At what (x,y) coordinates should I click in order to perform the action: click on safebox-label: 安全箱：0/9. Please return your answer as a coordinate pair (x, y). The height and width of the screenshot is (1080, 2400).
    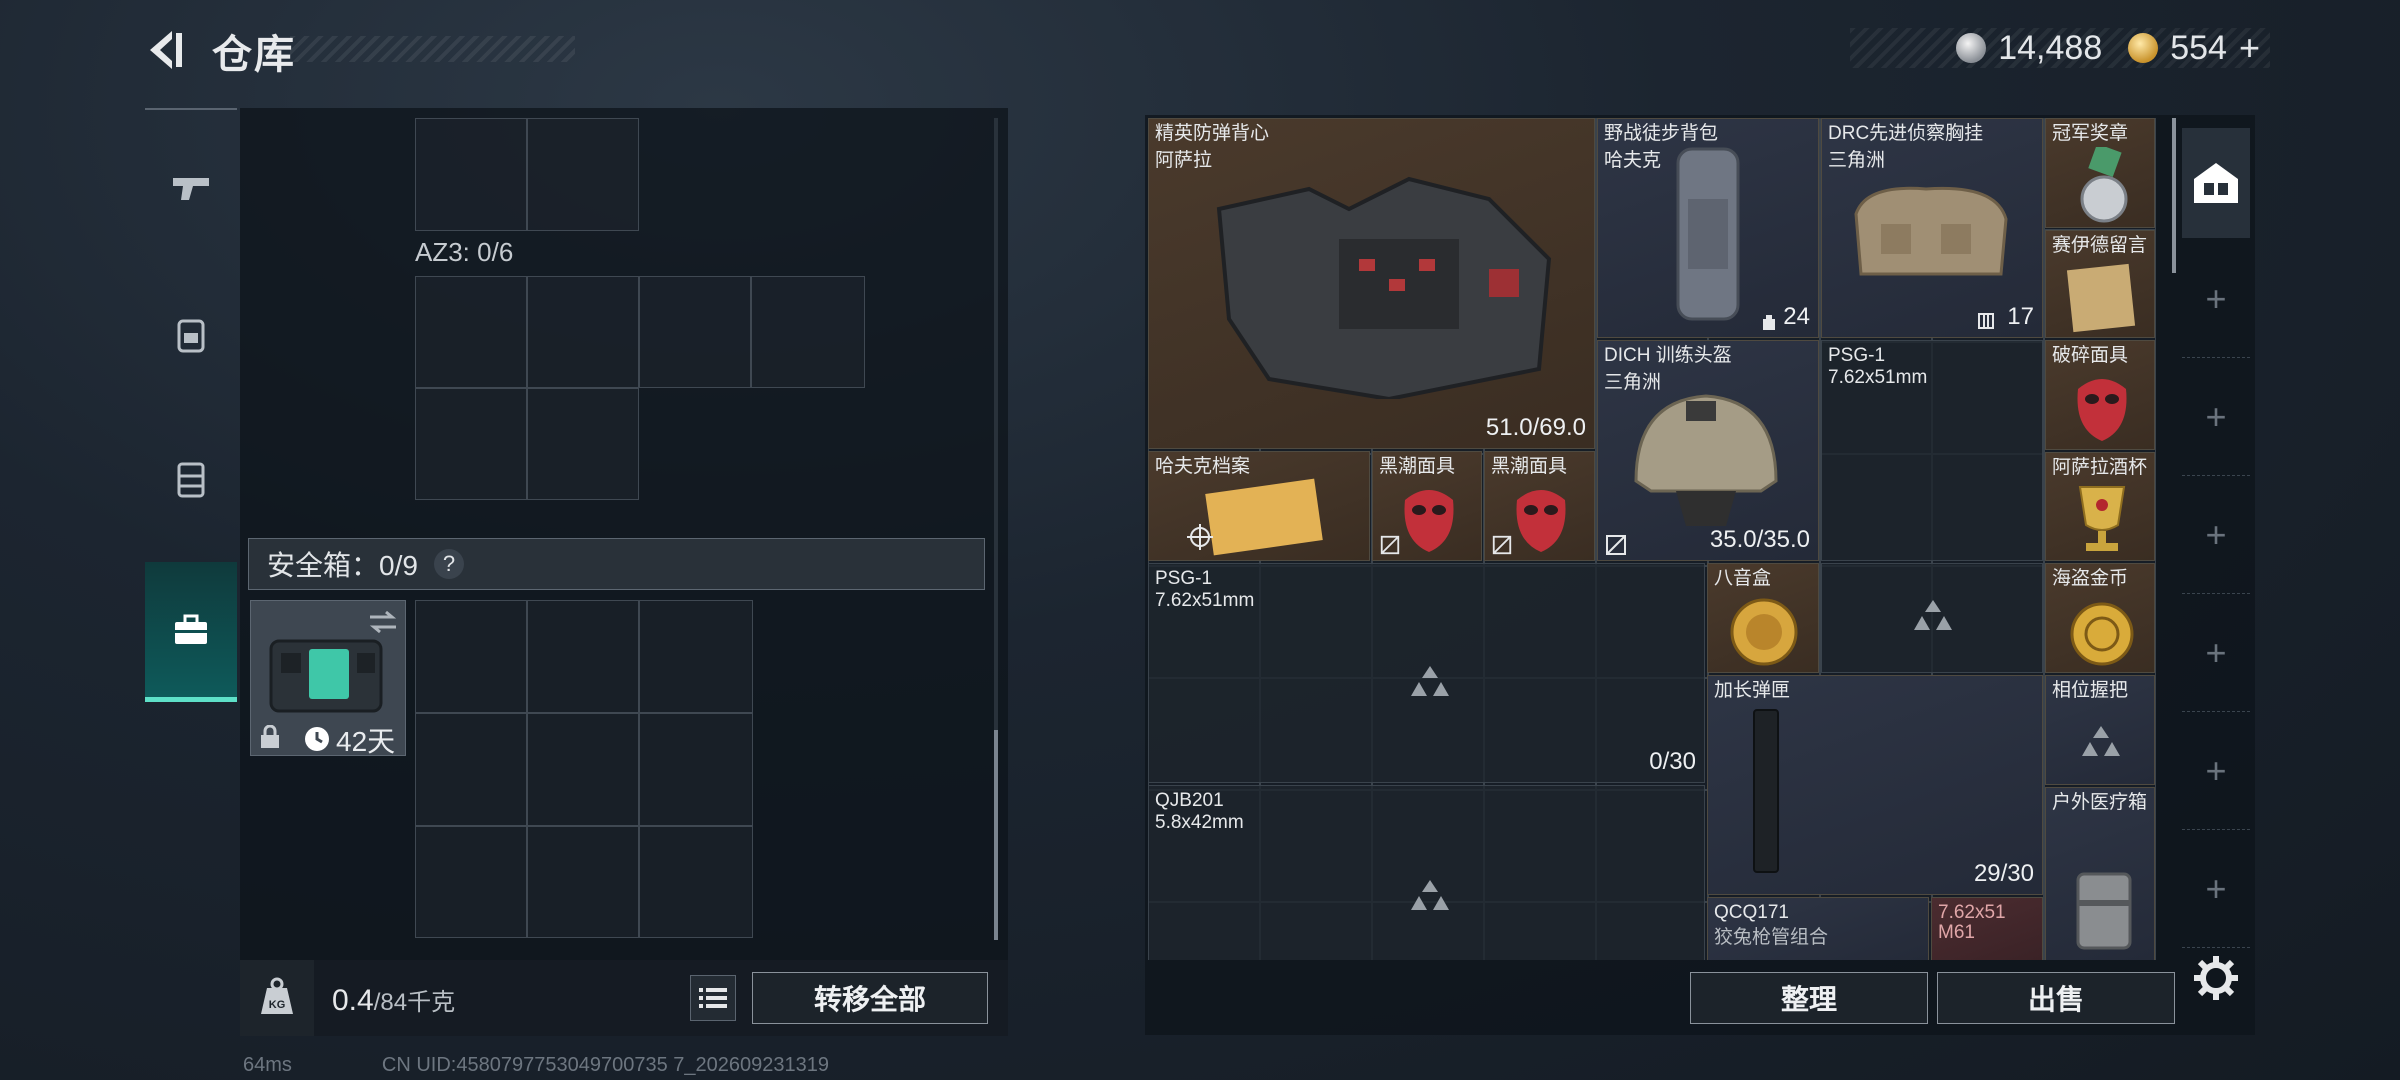
    Looking at the image, I should click on (342, 565).